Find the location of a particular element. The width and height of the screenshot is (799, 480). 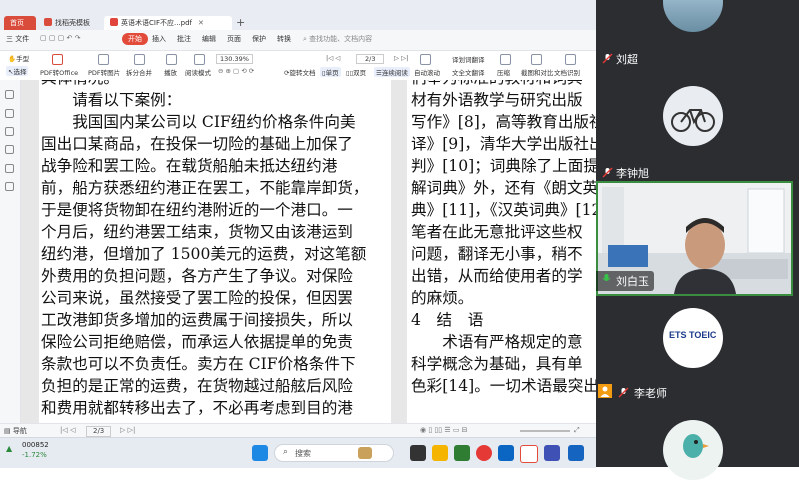

tab-document: 英语术语CIF不应...pdf ✕ is located at coordinates (168, 23).